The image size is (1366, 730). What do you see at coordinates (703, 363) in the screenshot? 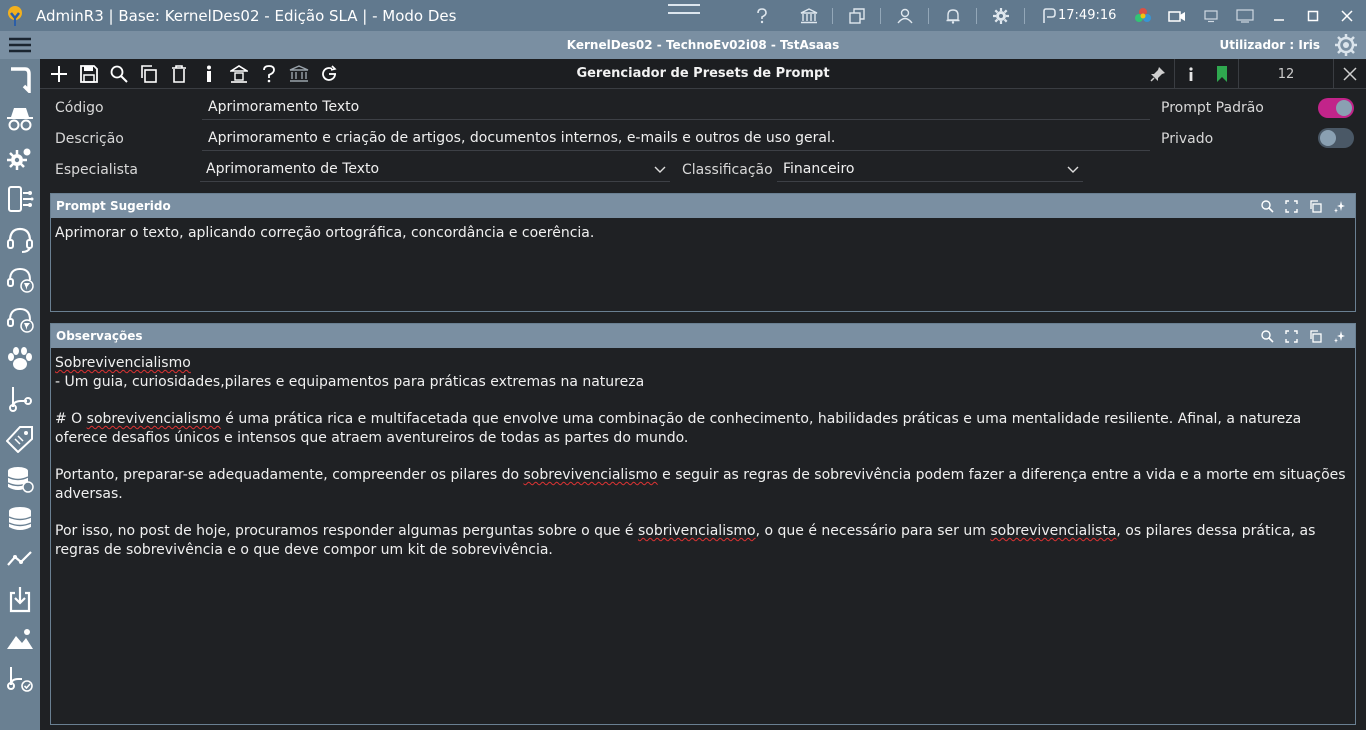
I see `obs-paragraph: Sobrevivencialismo` at bounding box center [703, 363].